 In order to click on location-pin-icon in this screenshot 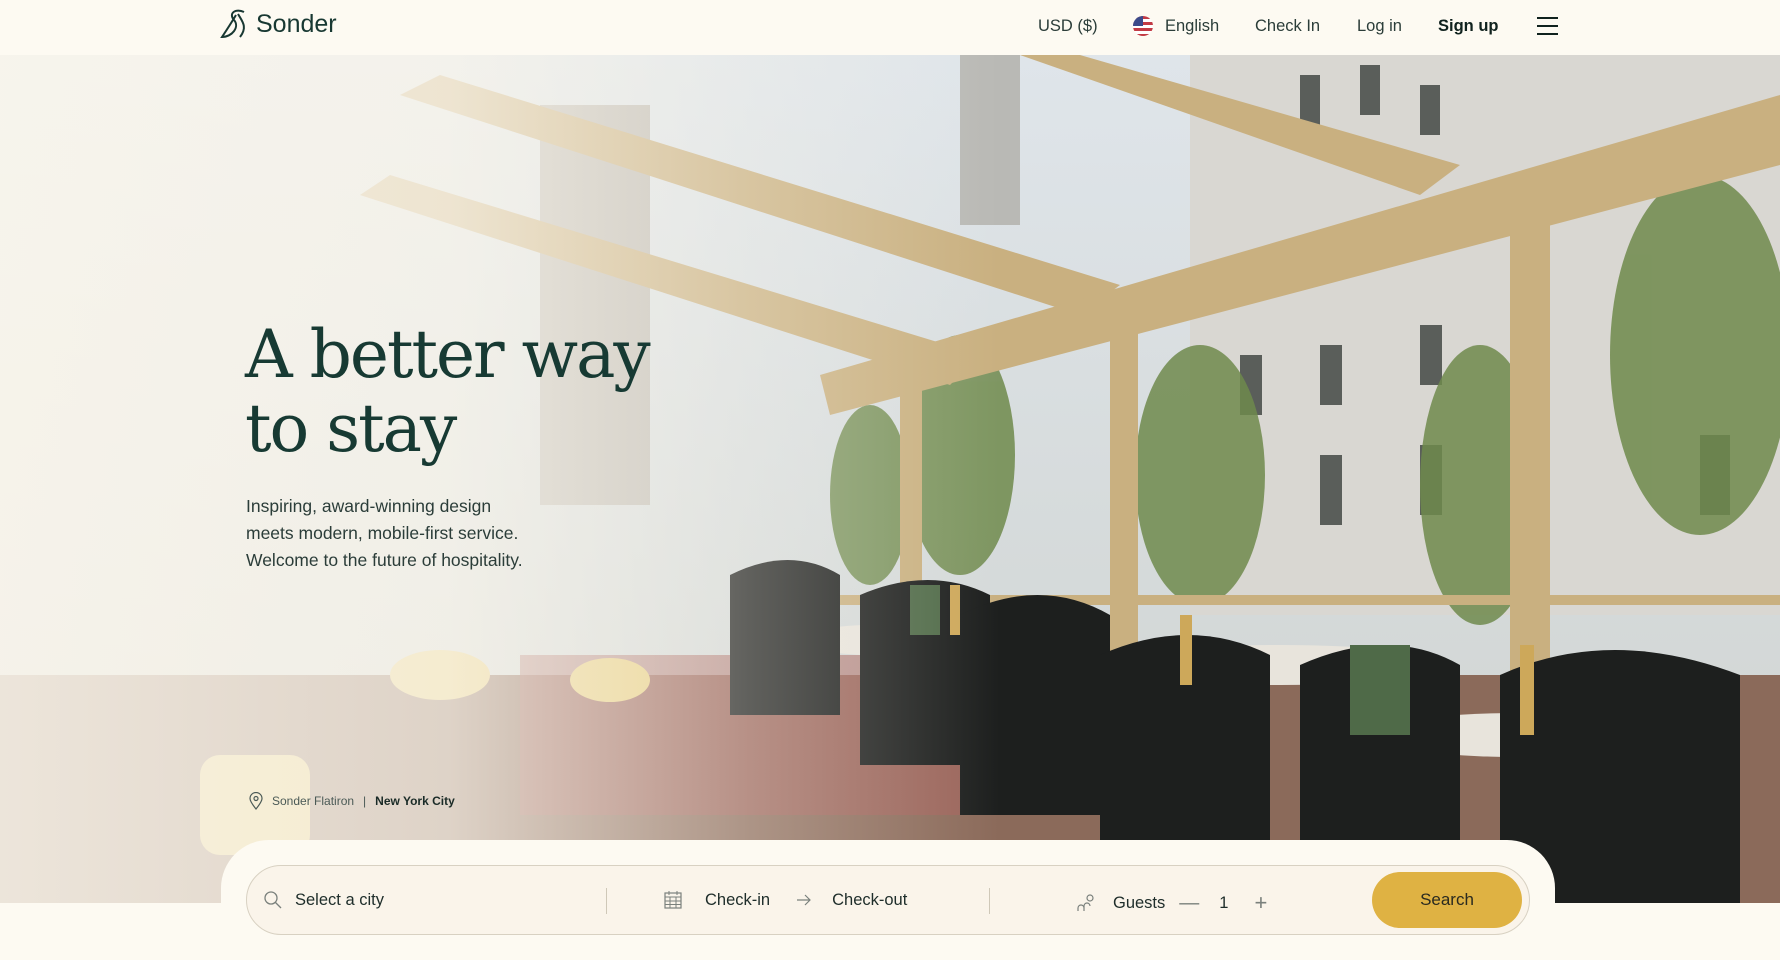, I will do `click(256, 801)`.